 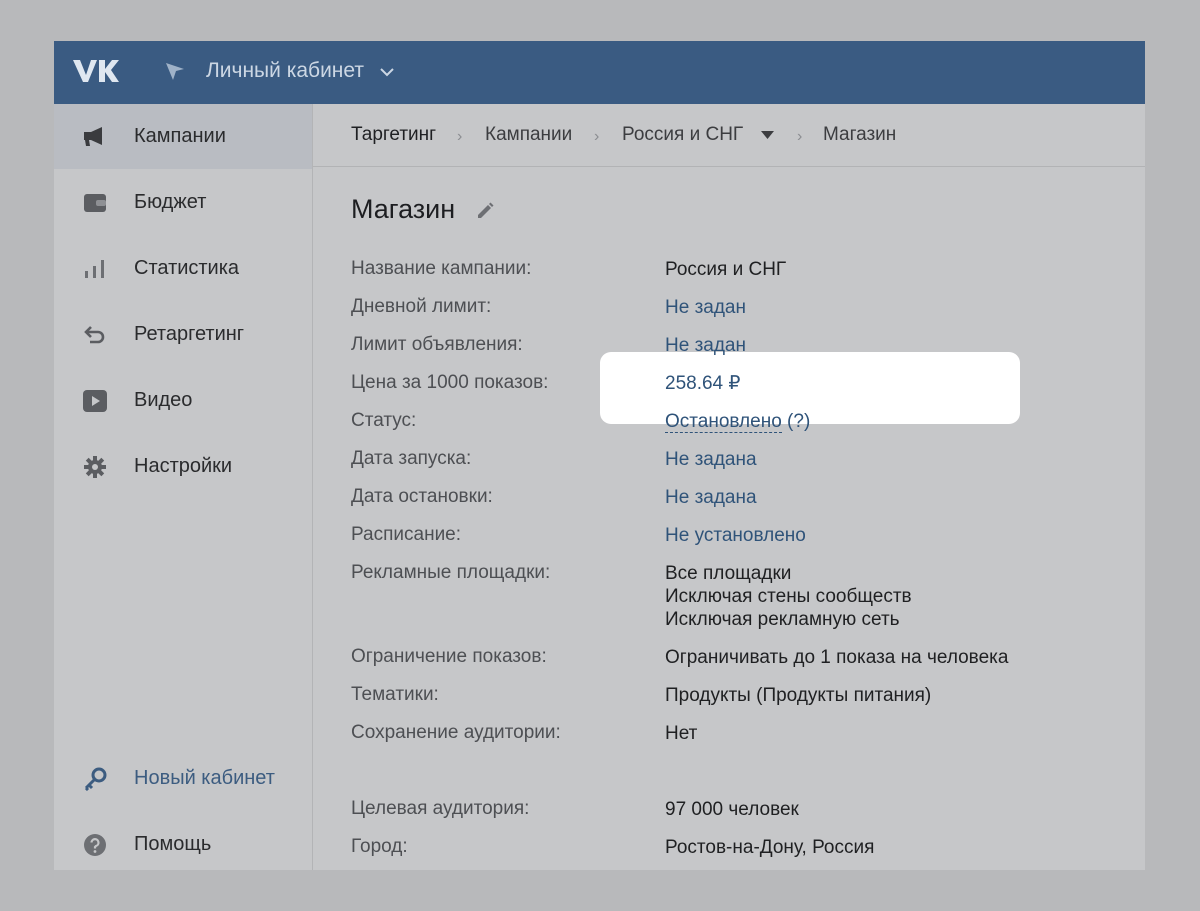 What do you see at coordinates (441, 268) in the screenshot?
I see `field-label: Название кампании:` at bounding box center [441, 268].